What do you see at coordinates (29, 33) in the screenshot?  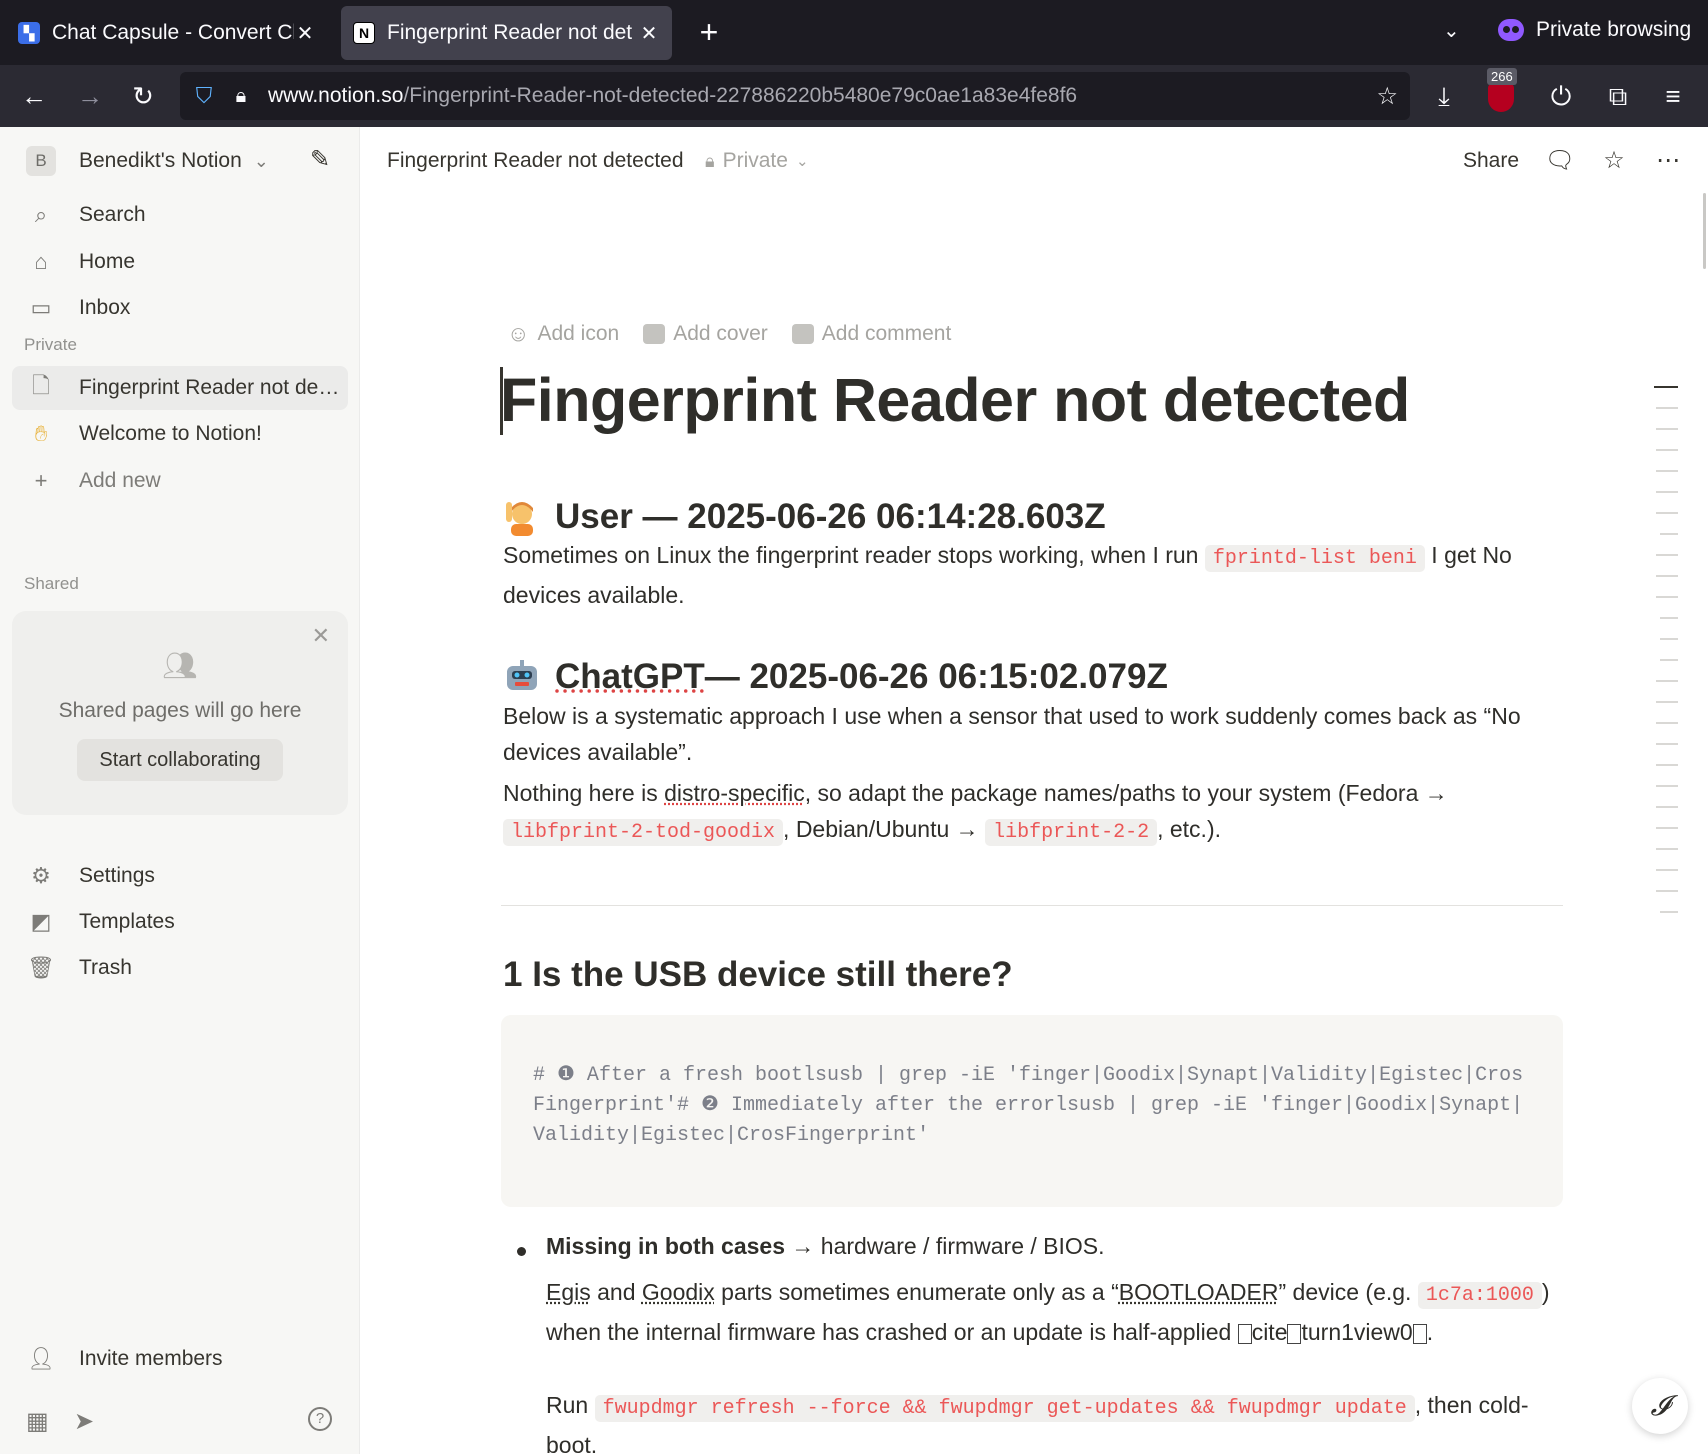 I see `chat-capsule-favicon-icon: ▚` at bounding box center [29, 33].